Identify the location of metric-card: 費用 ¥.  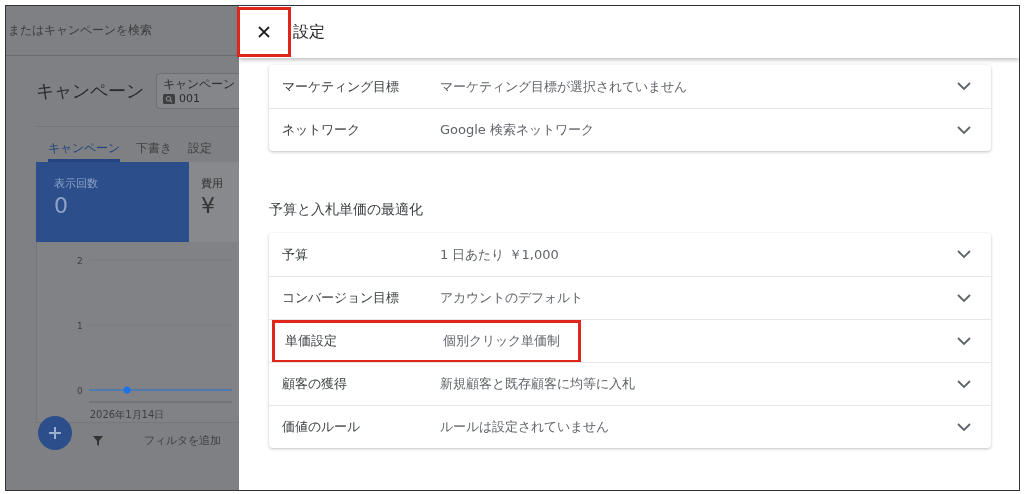
(214, 202).